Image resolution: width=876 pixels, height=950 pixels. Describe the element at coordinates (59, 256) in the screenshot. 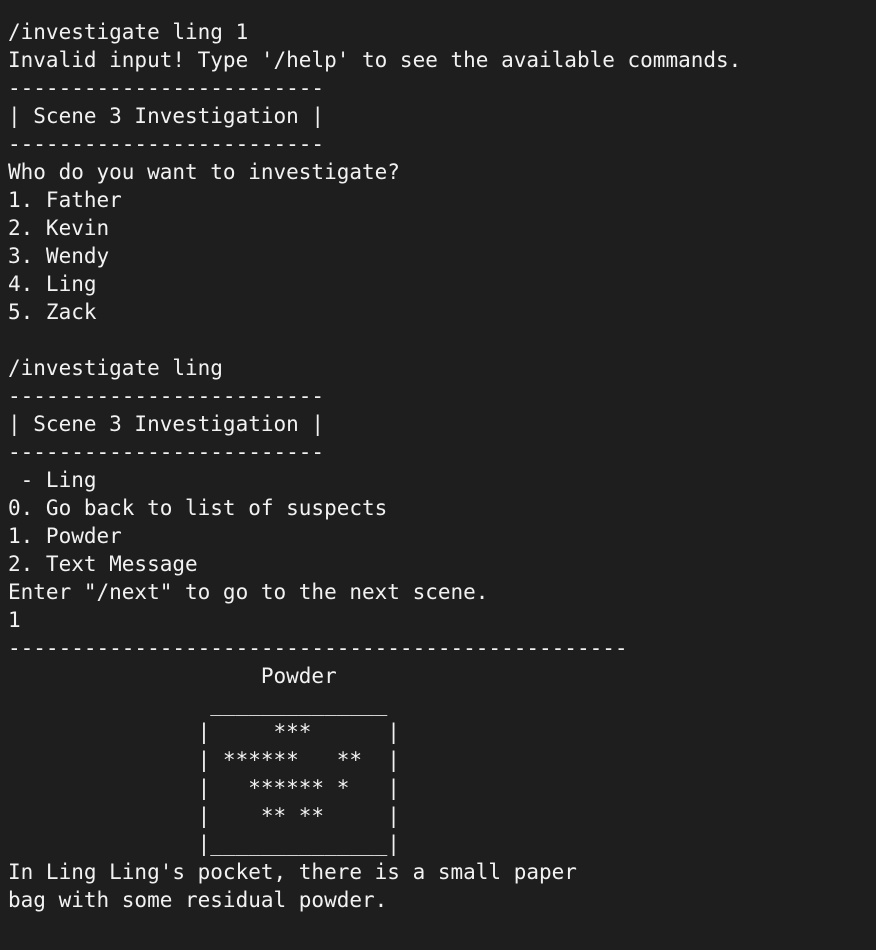

I see `suspect-option: 3. Wendy` at that location.